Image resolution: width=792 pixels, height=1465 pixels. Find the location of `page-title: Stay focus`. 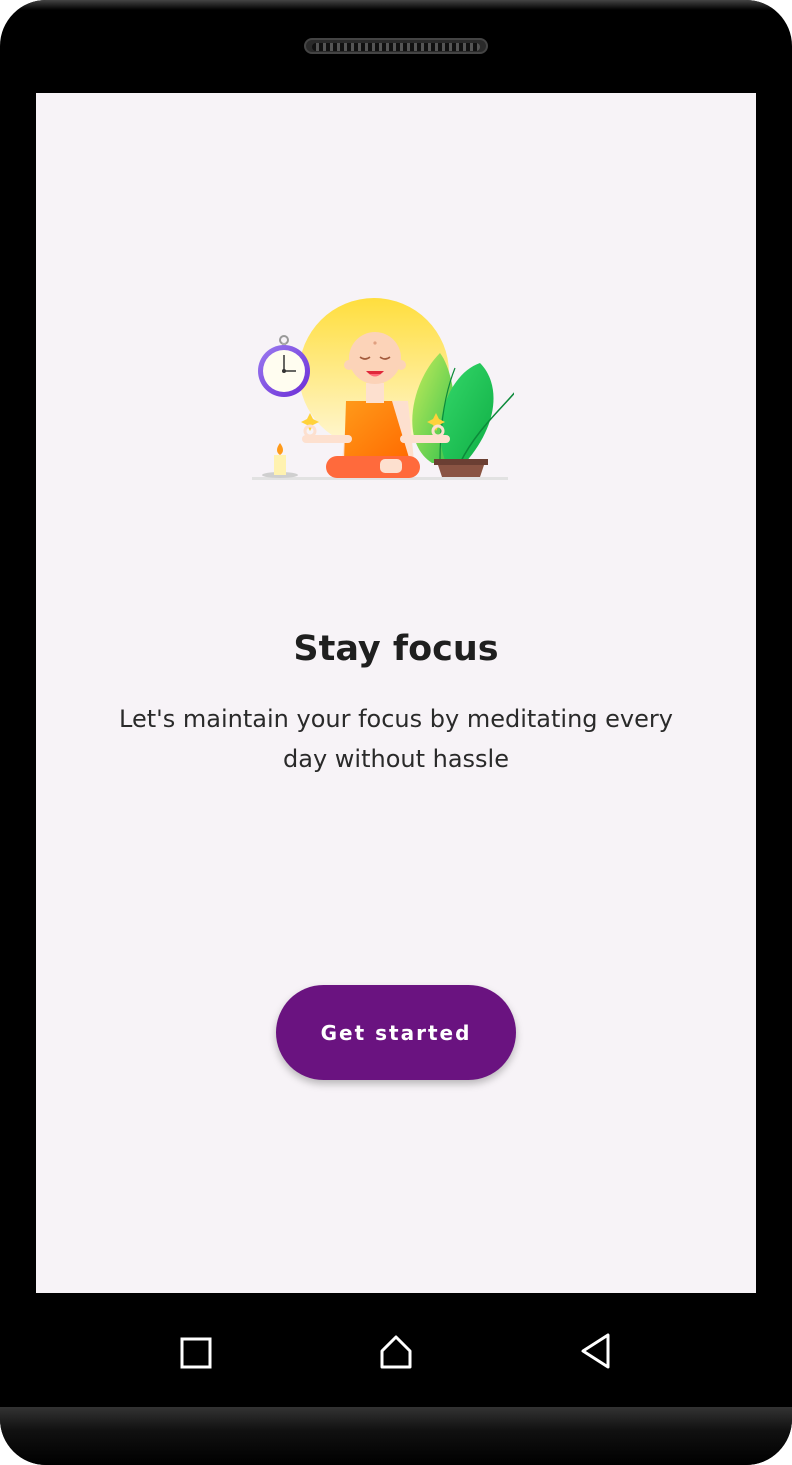

page-title: Stay focus is located at coordinates (396, 649).